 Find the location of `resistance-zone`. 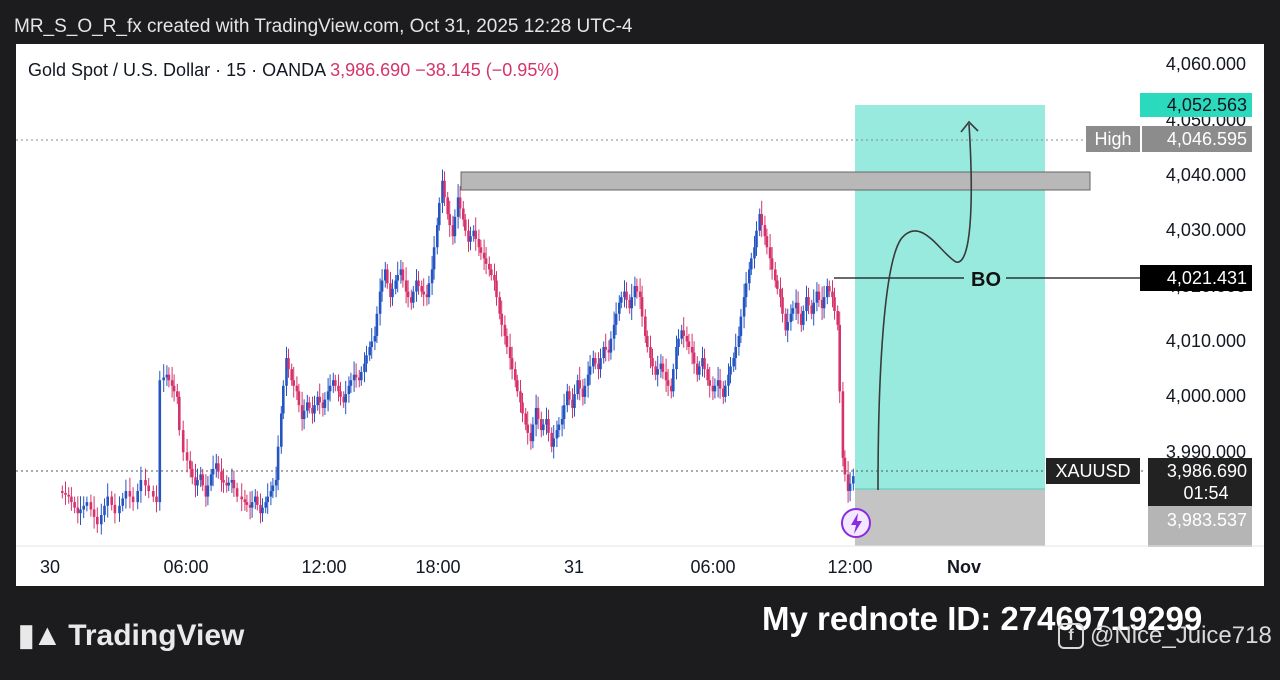

resistance-zone is located at coordinates (775, 181).